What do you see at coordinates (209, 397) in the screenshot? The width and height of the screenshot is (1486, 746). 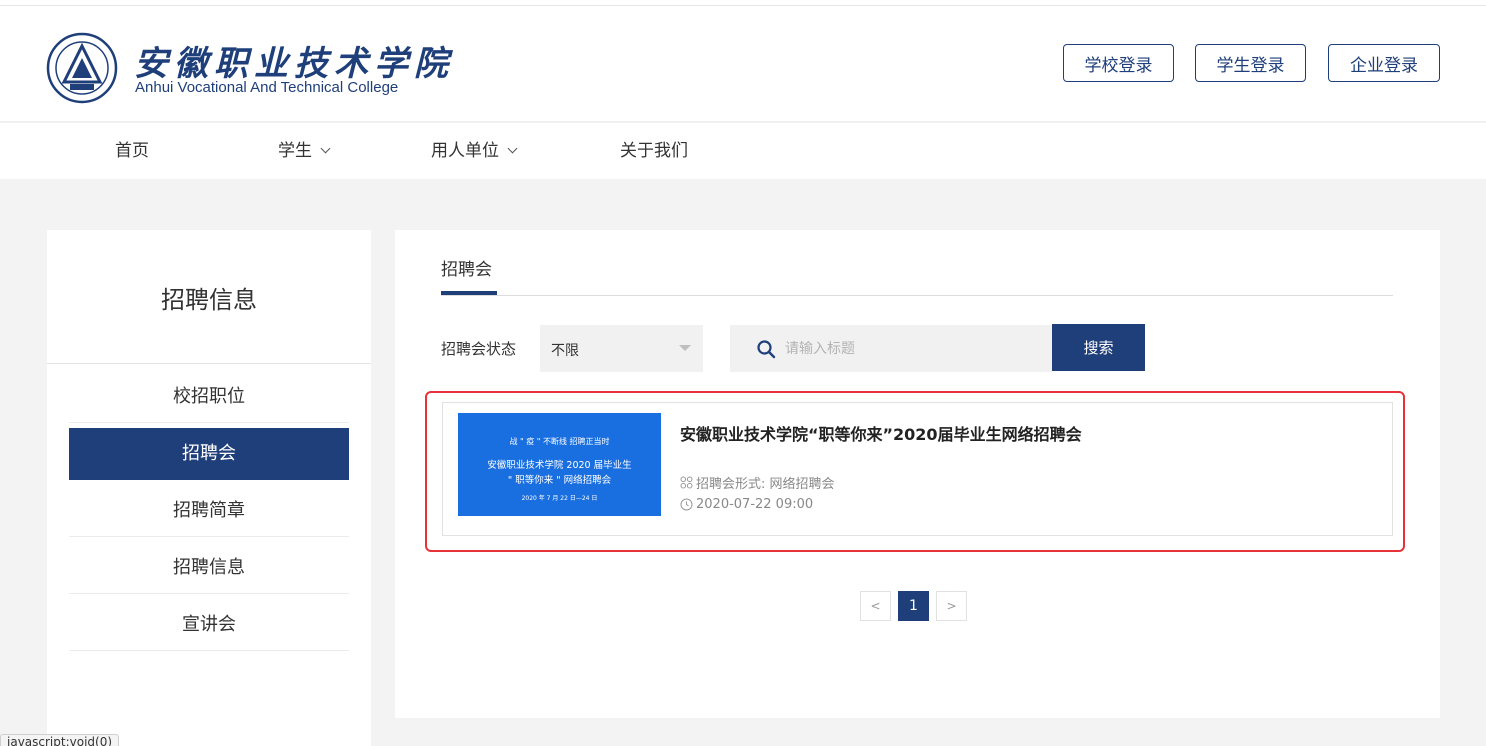 I see `sidebar-item-campus-jobs: 校招职位` at bounding box center [209, 397].